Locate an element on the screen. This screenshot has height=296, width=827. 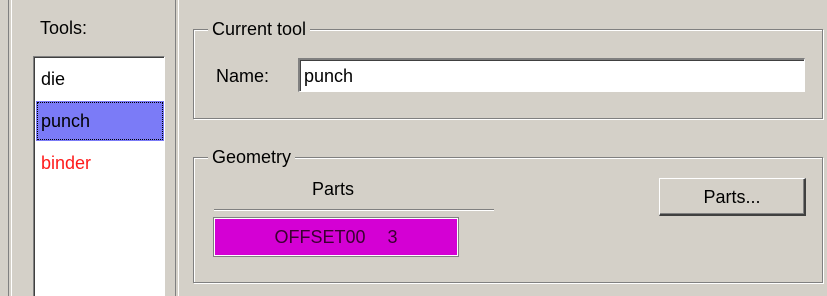
part-row: OFFSET00 3 is located at coordinates (336, 237).